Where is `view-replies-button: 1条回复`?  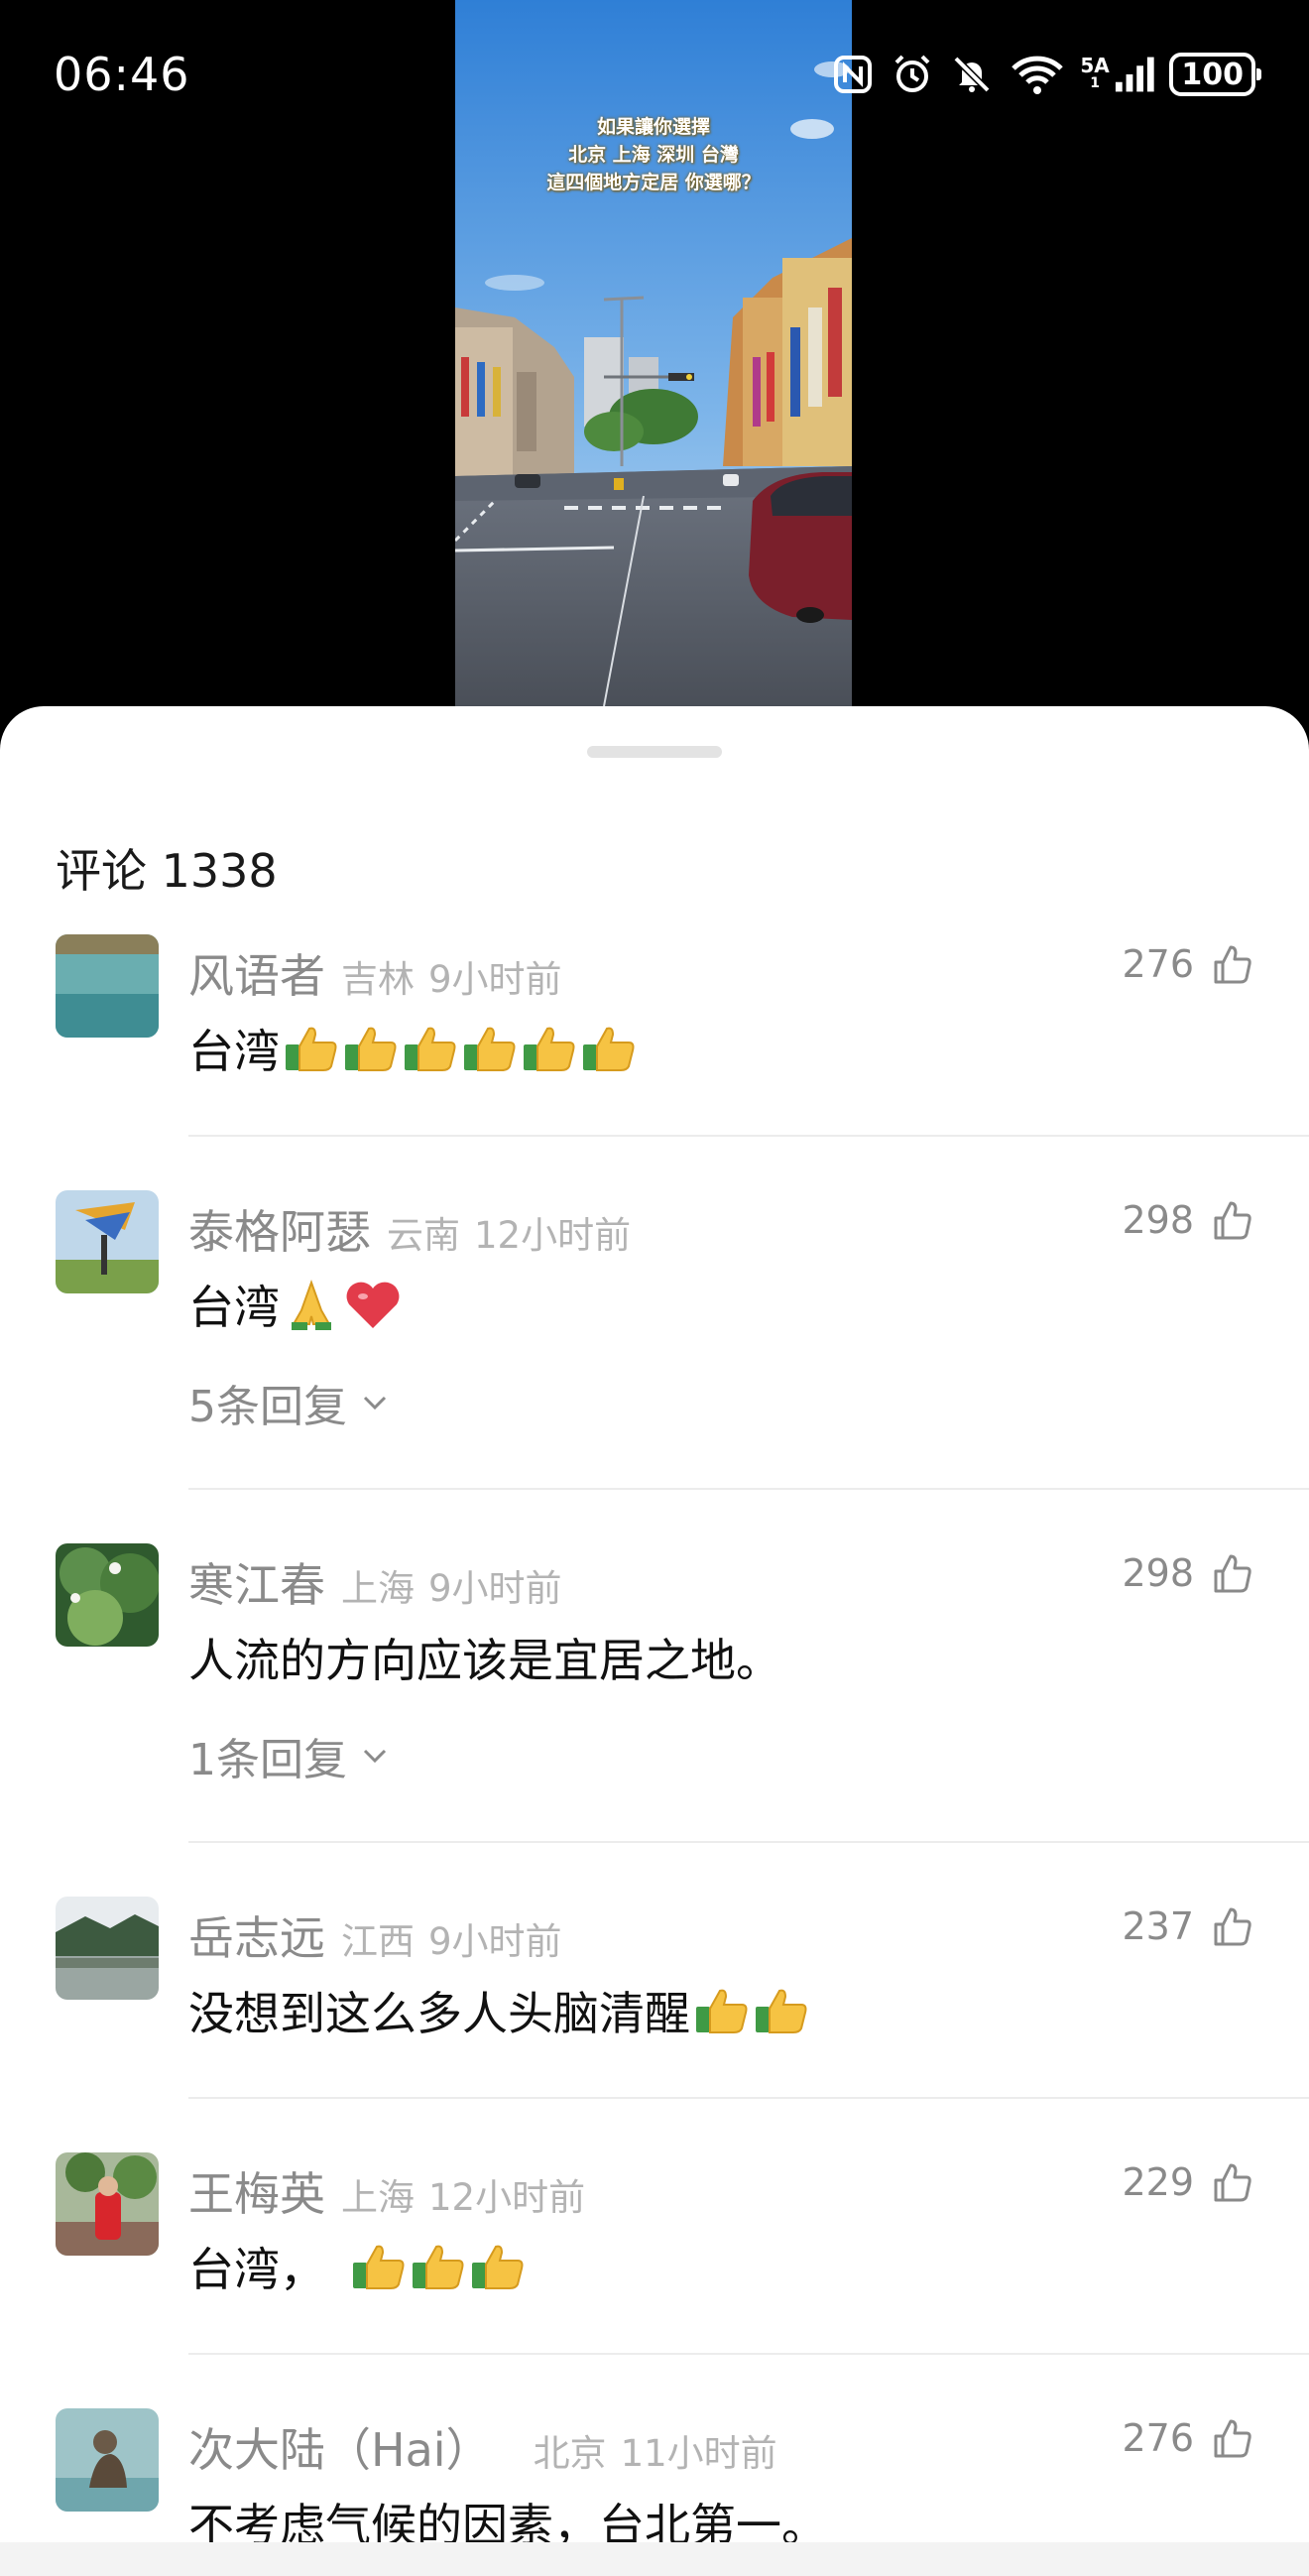
view-replies-button: 1条回复 is located at coordinates (288, 1755).